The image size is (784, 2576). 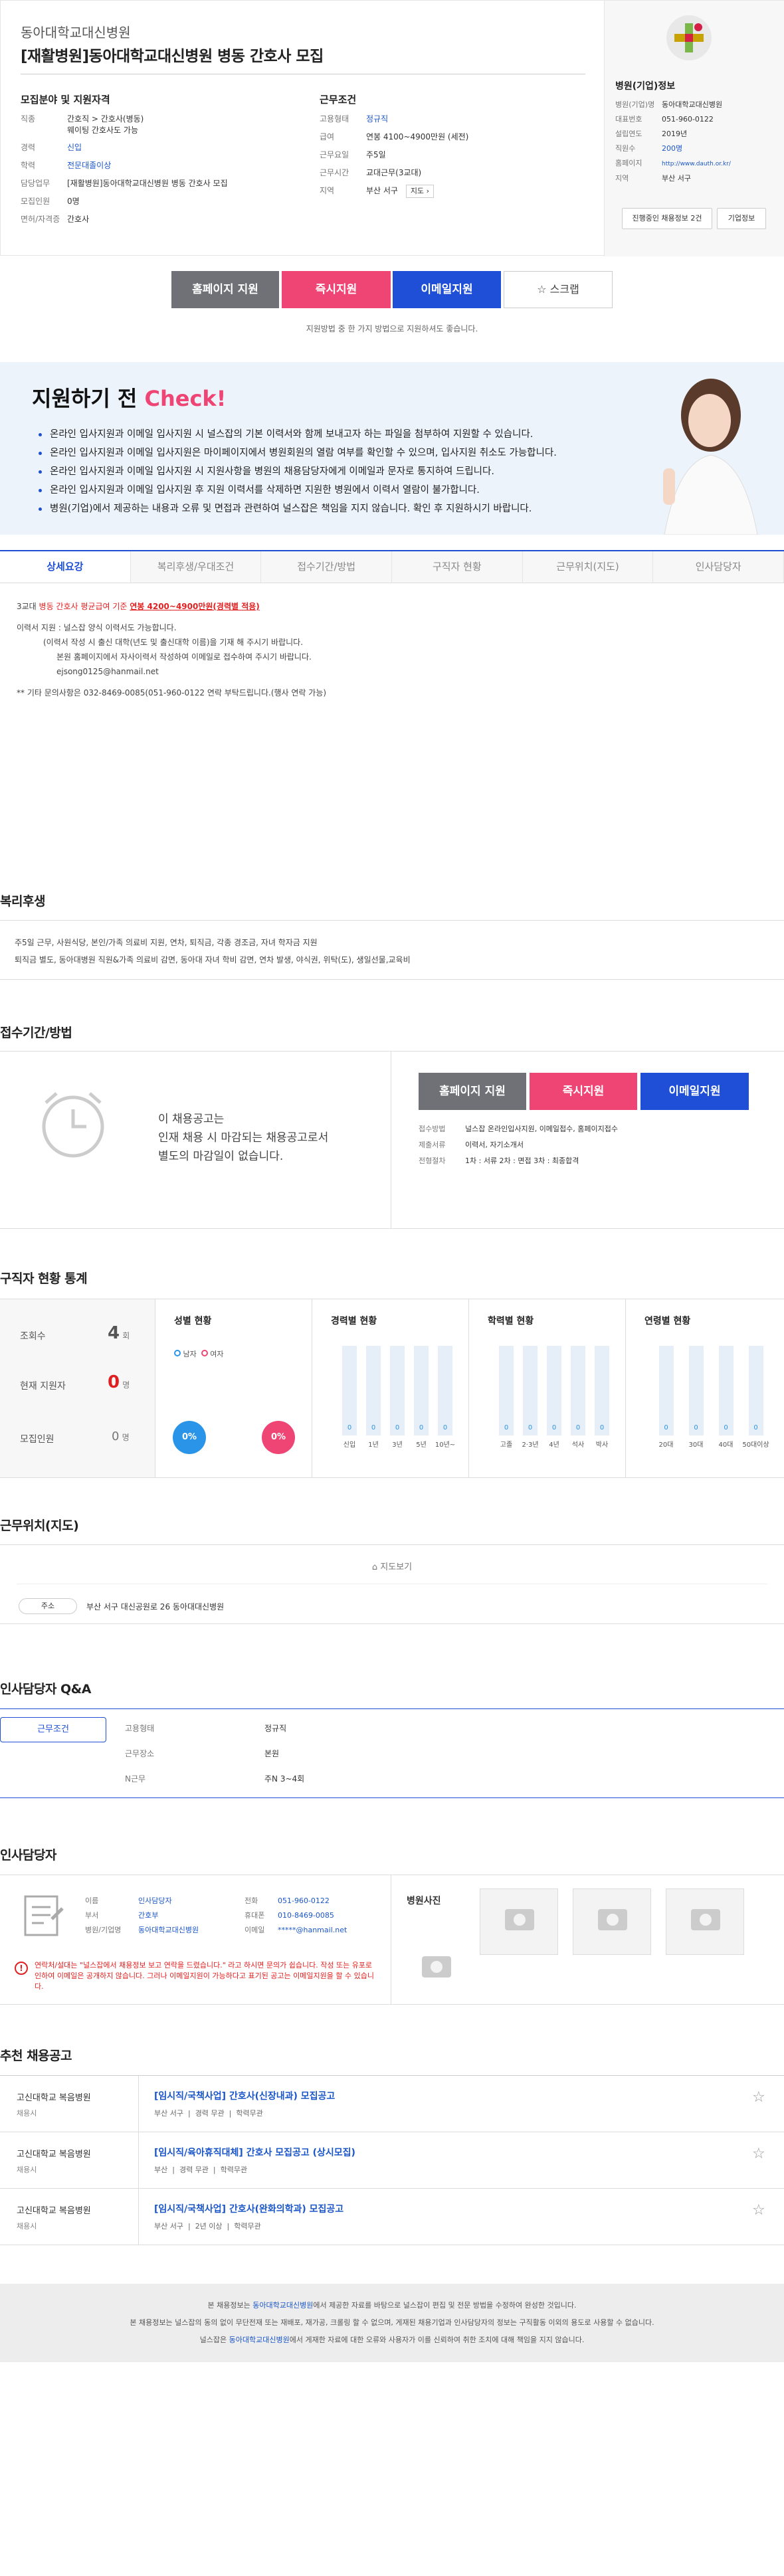 What do you see at coordinates (214, 1779) in the screenshot?
I see `qa-row: N근무 주N 3~4회` at bounding box center [214, 1779].